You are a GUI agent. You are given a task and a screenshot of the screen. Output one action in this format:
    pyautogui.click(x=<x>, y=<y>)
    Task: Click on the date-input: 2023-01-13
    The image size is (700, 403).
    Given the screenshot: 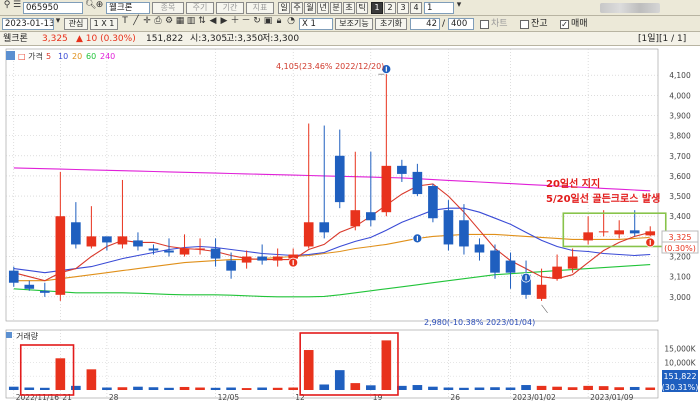 What is the action you would take?
    pyautogui.click(x=28, y=24)
    